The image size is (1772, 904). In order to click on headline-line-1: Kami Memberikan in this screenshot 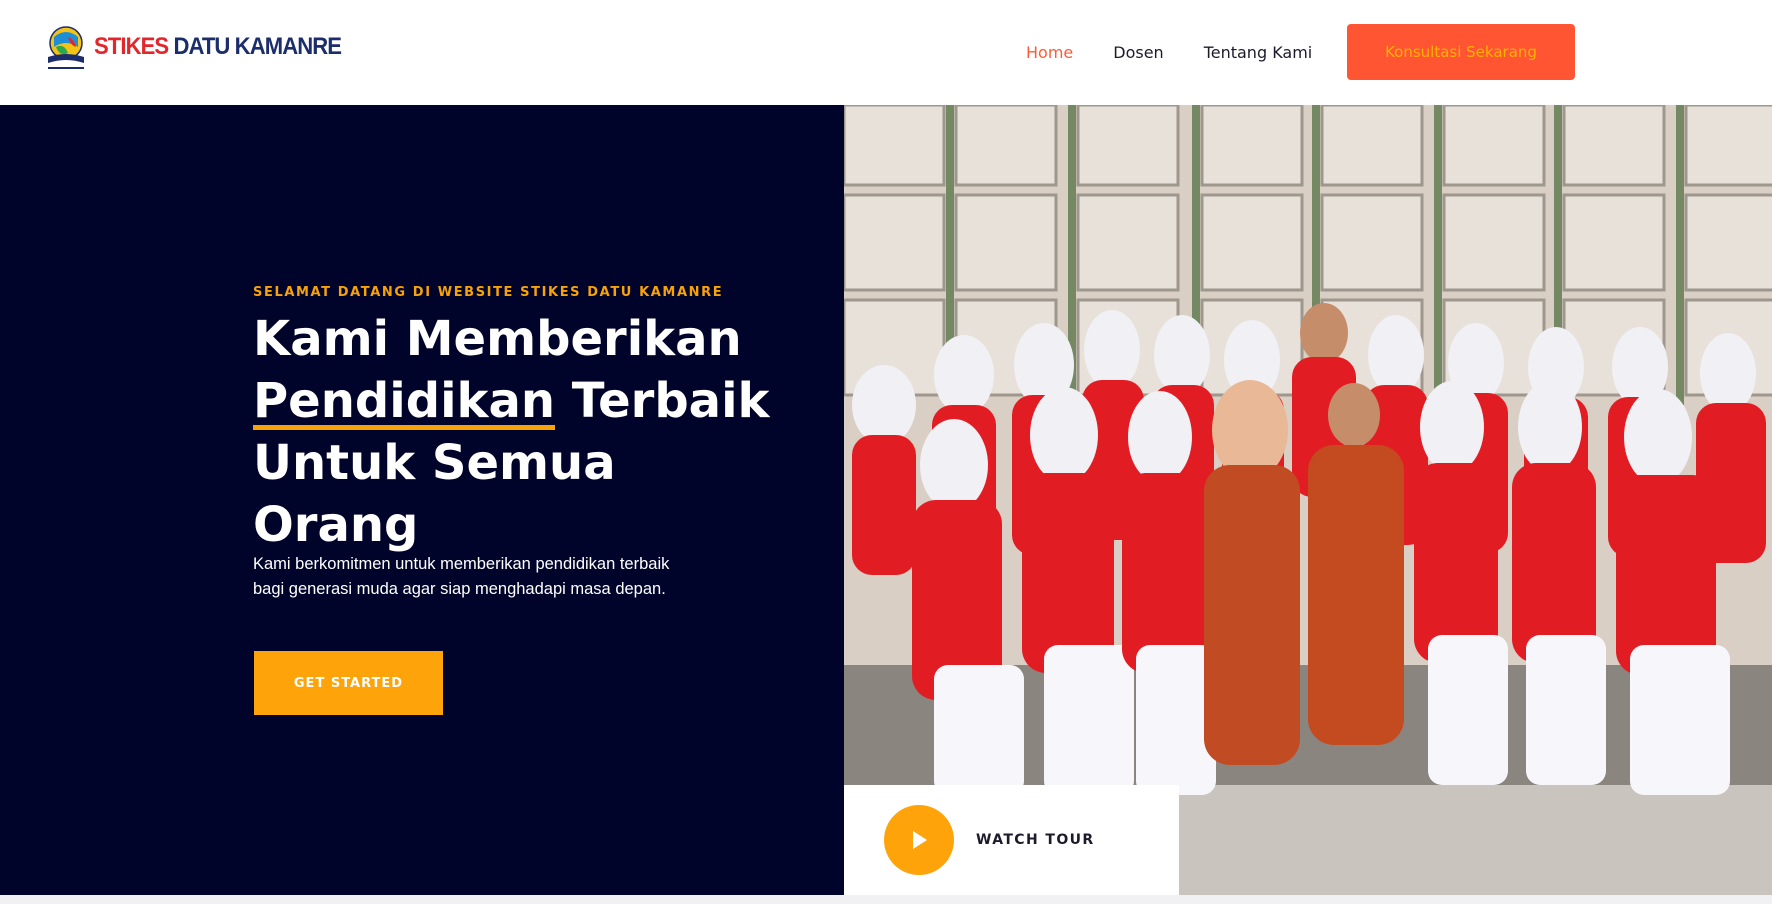, I will do `click(497, 339)`.